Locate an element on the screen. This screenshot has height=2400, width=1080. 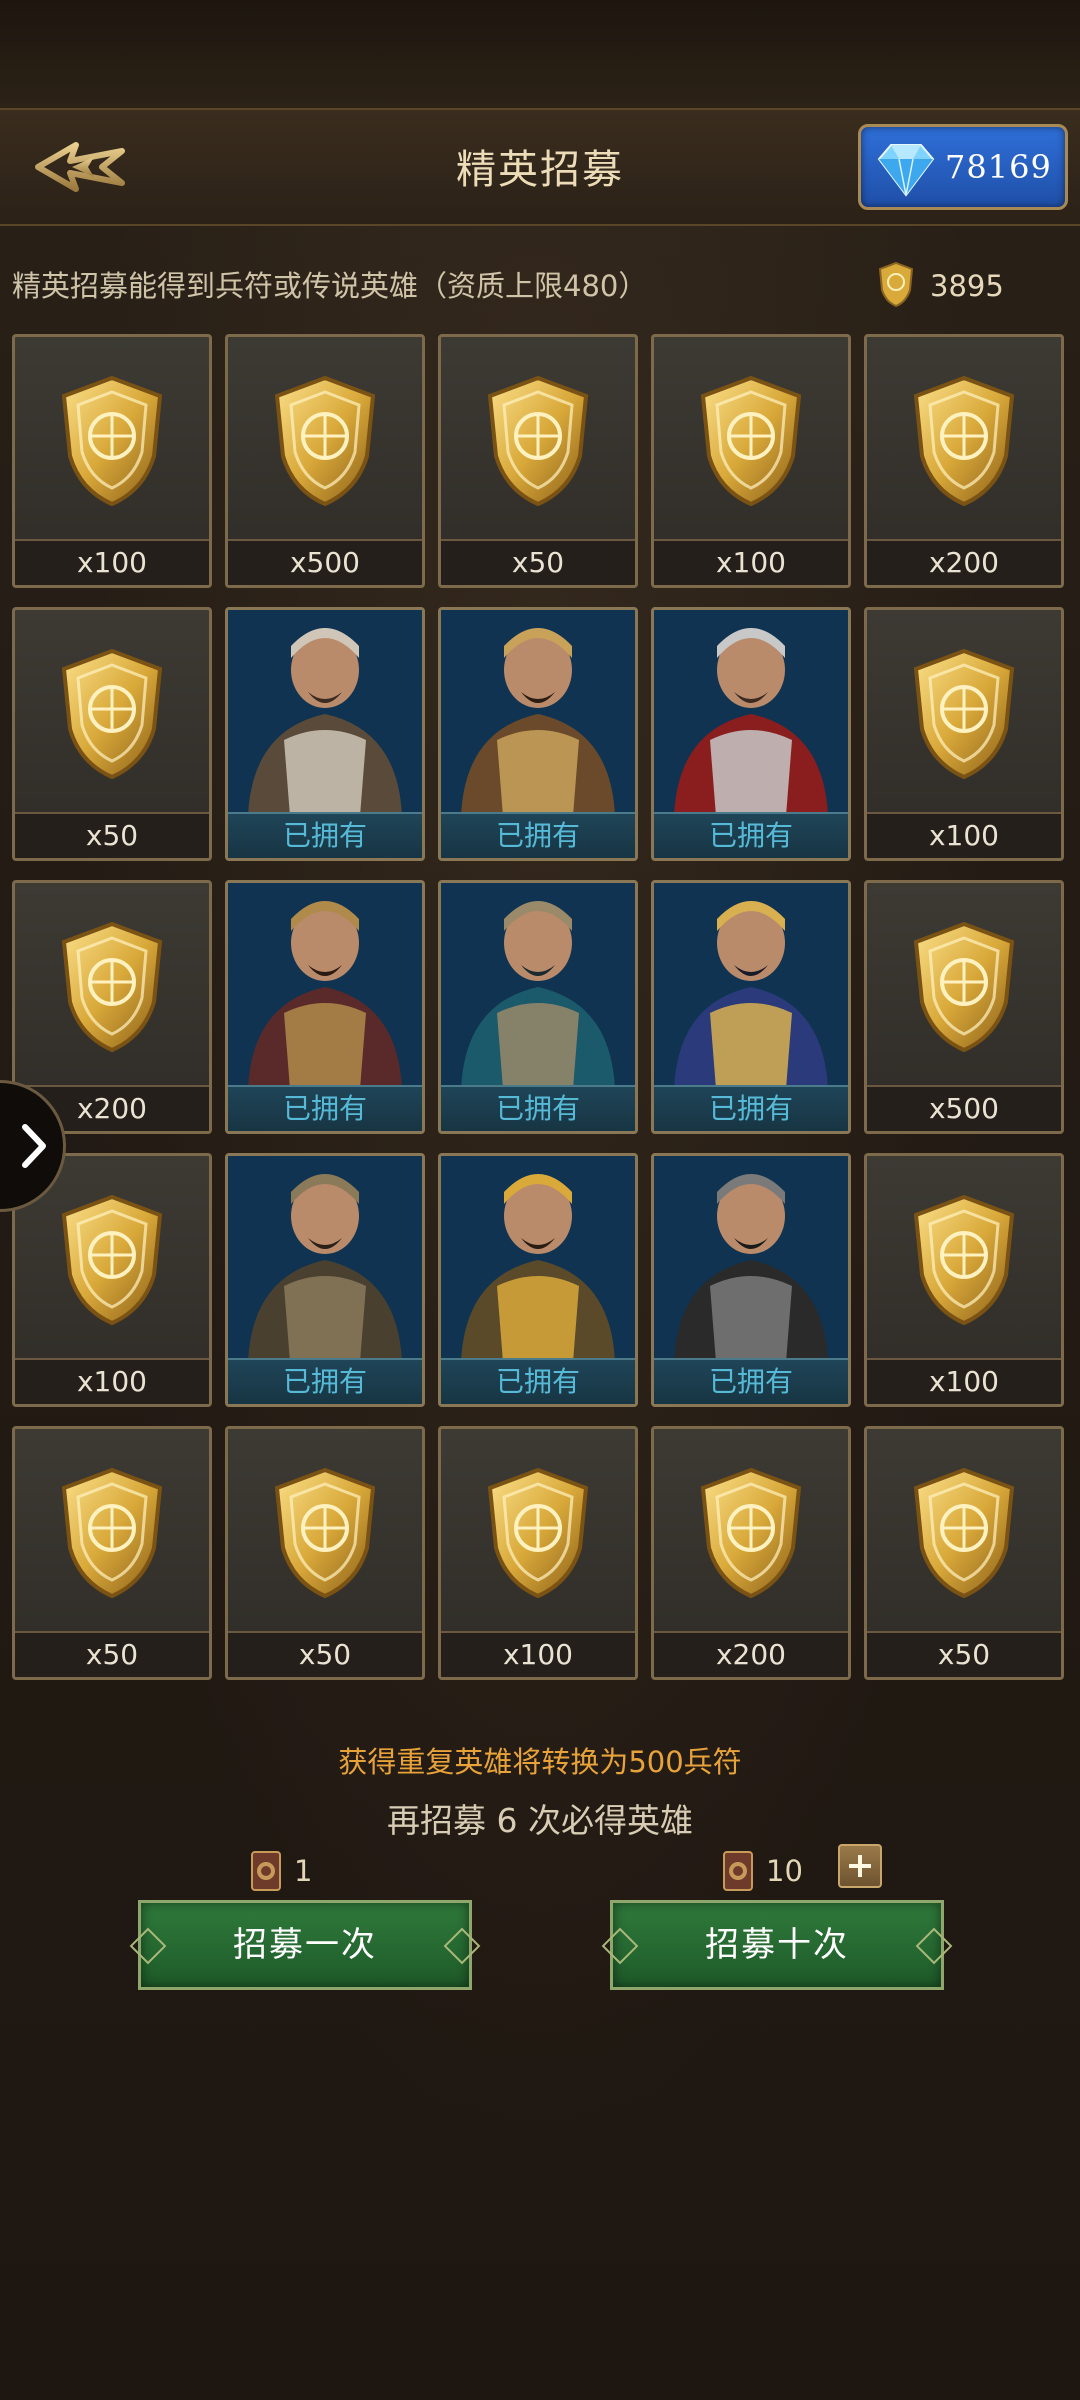
gem-balance: 78169 is located at coordinates (963, 167).